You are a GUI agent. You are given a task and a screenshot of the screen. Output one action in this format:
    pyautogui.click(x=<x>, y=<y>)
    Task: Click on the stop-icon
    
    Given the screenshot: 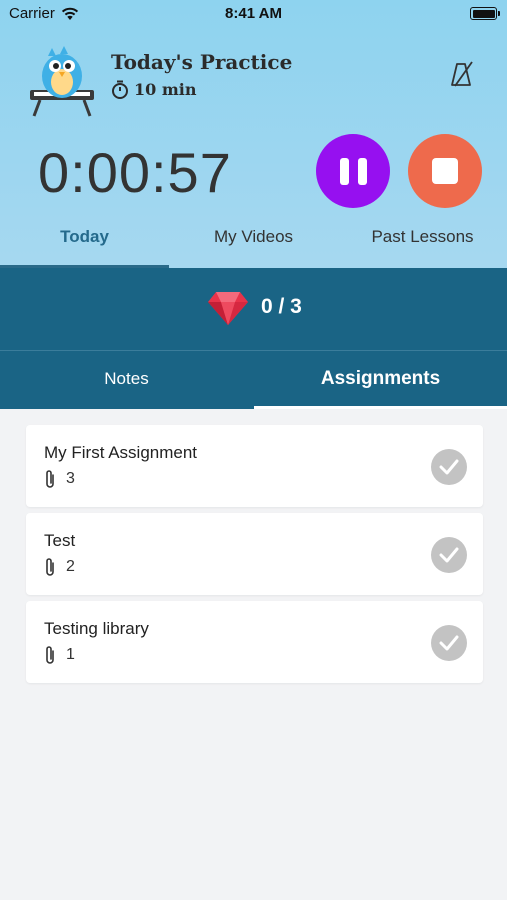 What is the action you would take?
    pyautogui.click(x=445, y=171)
    